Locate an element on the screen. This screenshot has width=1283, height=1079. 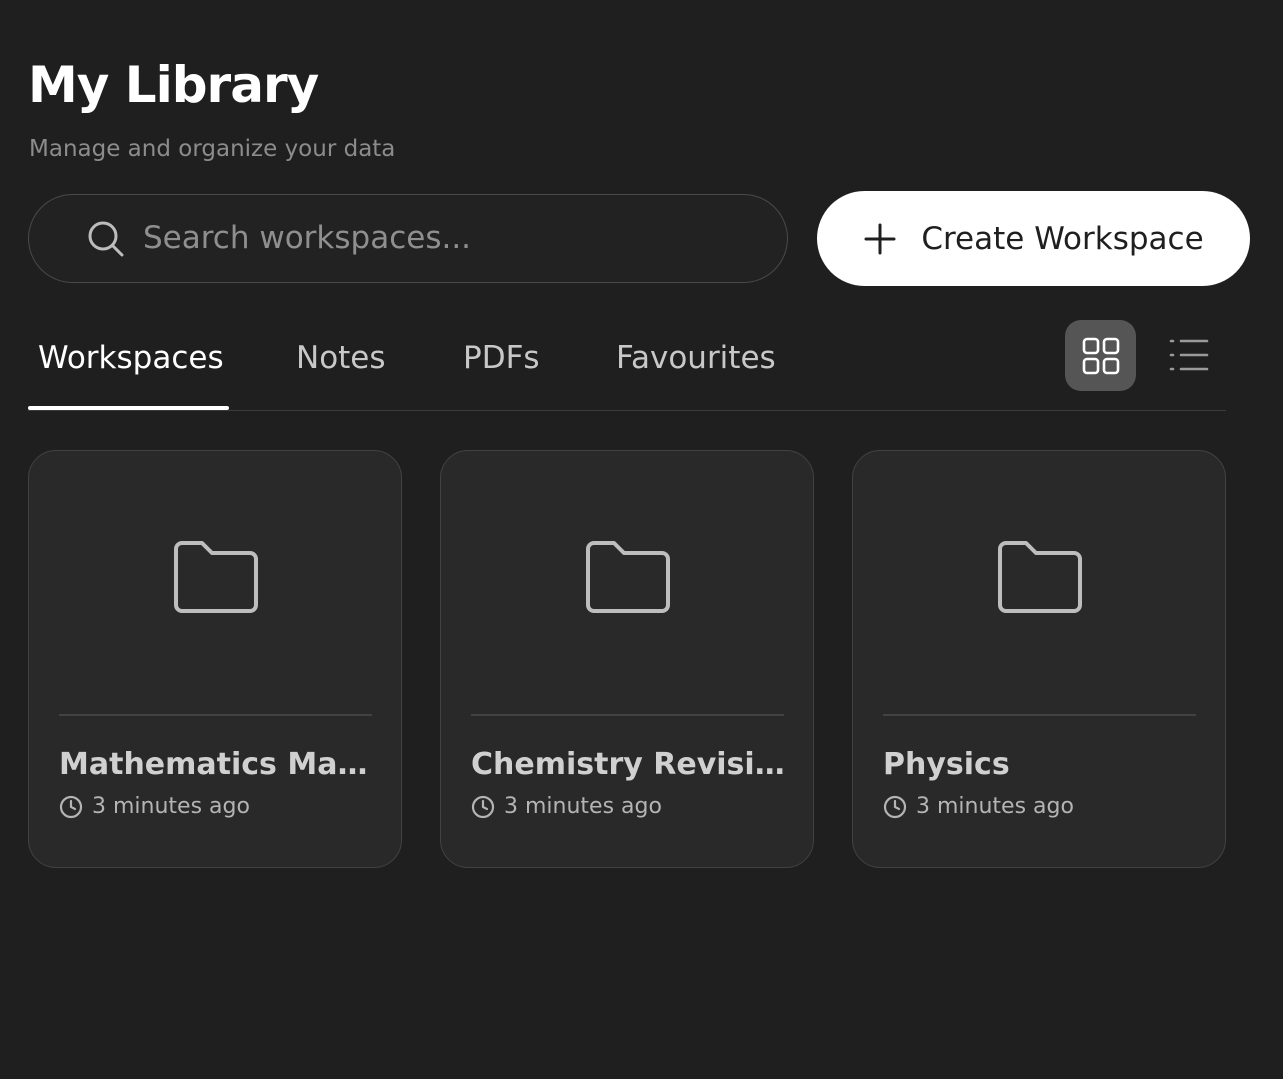
list-icon is located at coordinates (1189, 355).